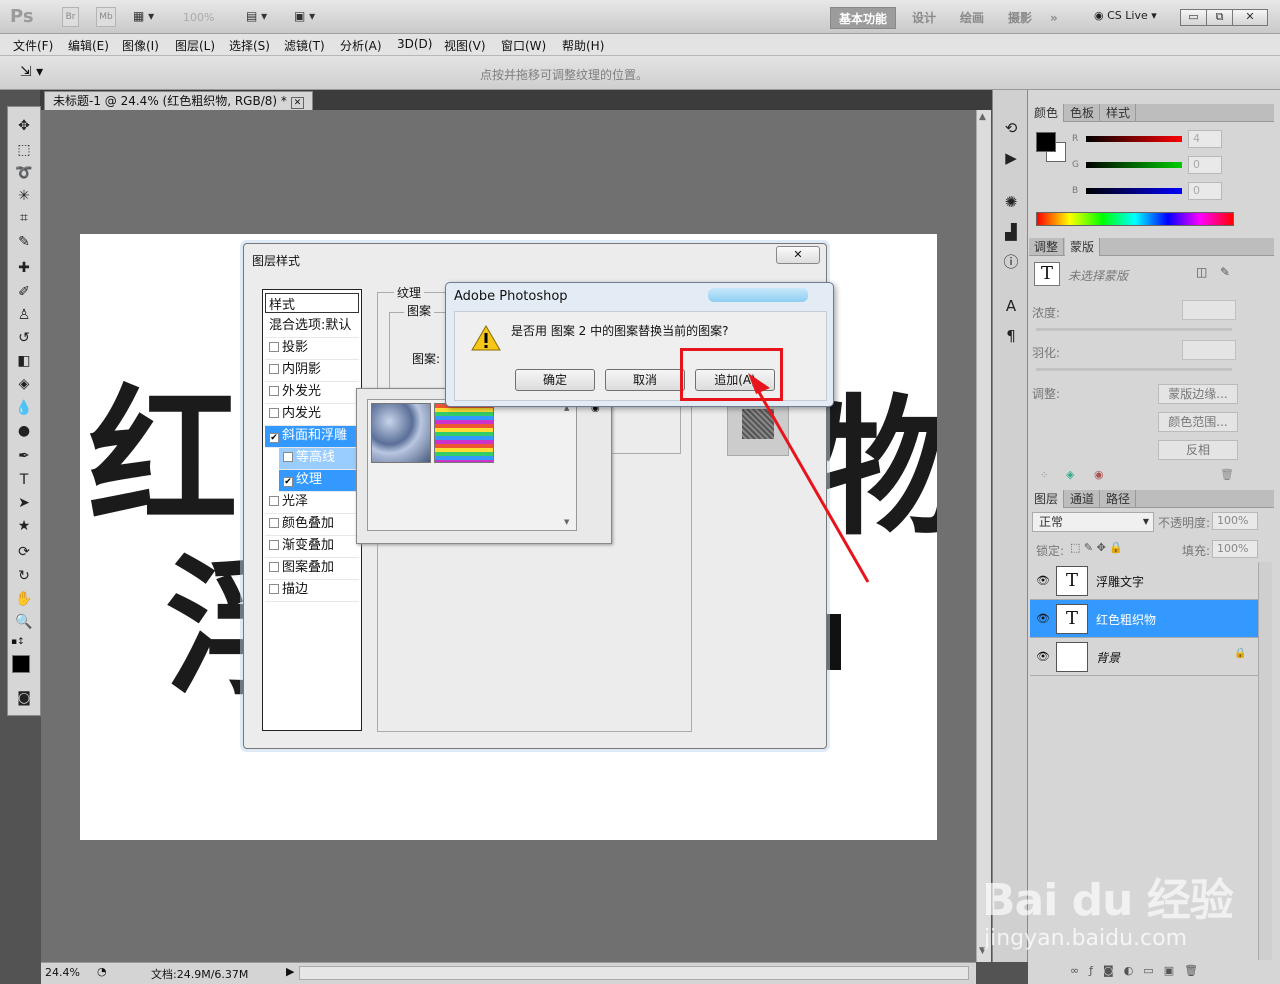 Image resolution: width=1280 pixels, height=984 pixels. Describe the element at coordinates (1099, 474) in the screenshot. I see `disable-mask-icon: ◉` at that location.